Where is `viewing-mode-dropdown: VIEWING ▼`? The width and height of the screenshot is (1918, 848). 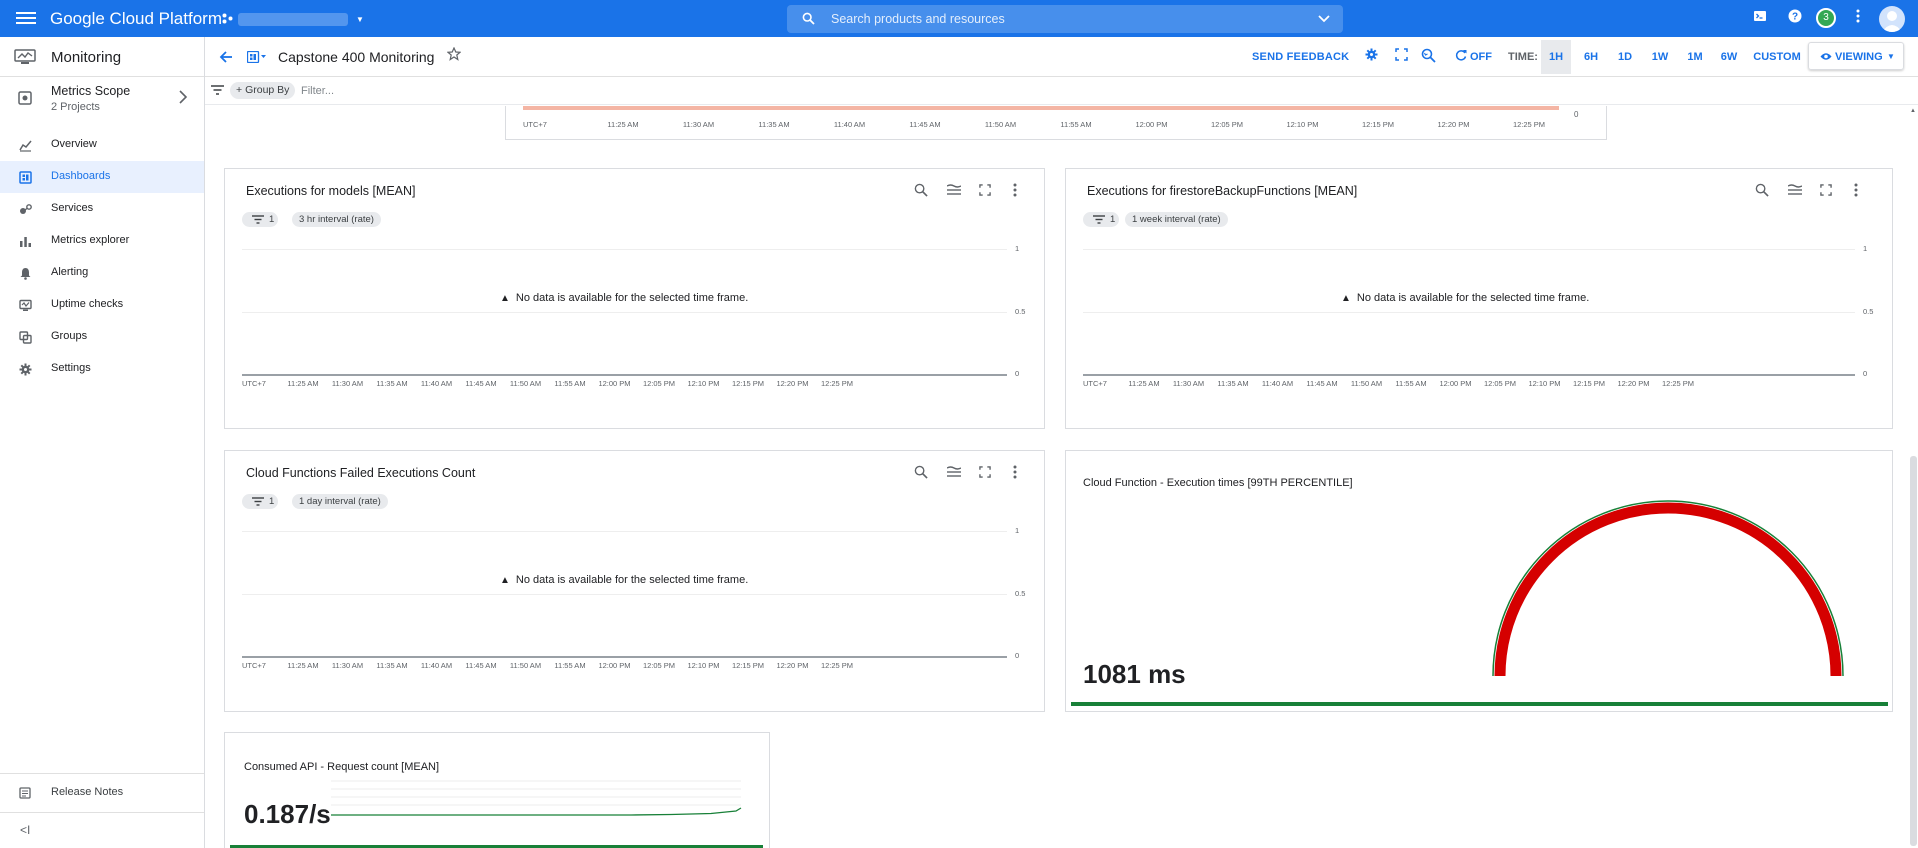 viewing-mode-dropdown: VIEWING ▼ is located at coordinates (1856, 56).